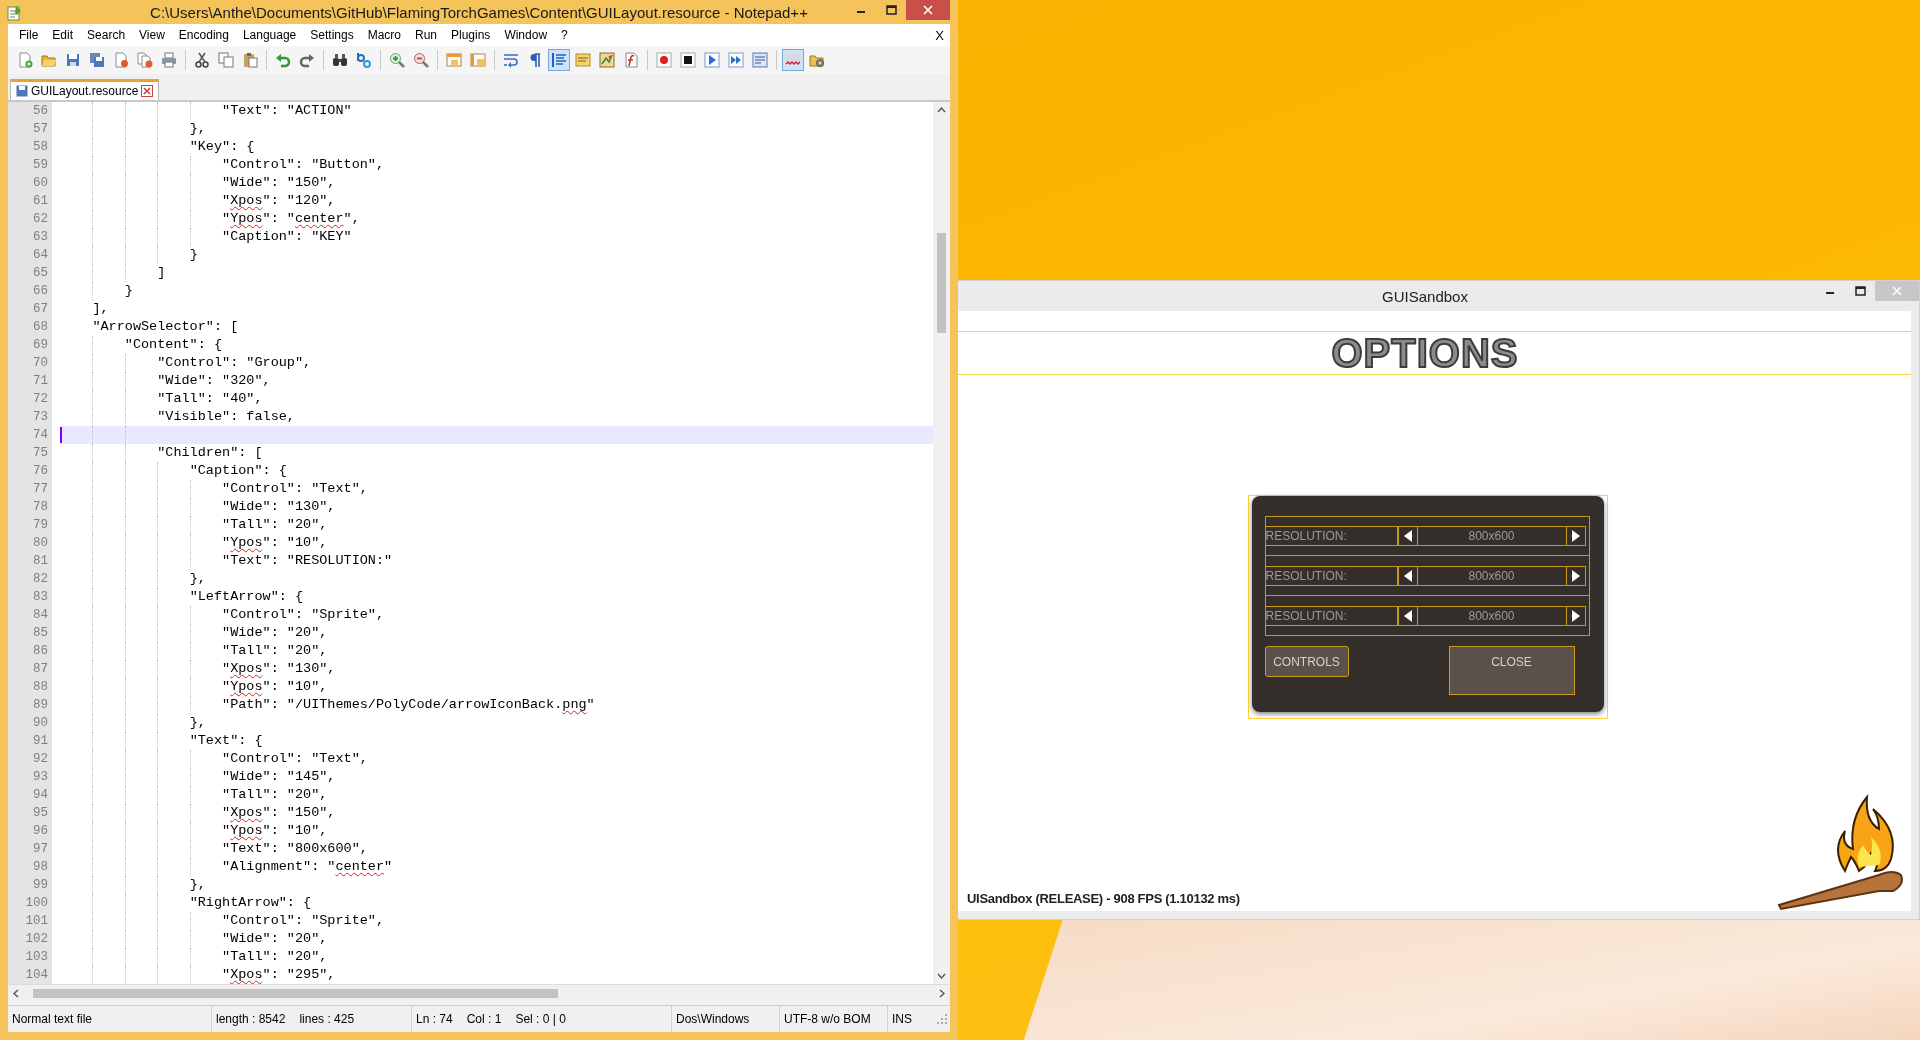  Describe the element at coordinates (478, 60) in the screenshot. I see `sync-horizontal-icon` at that location.